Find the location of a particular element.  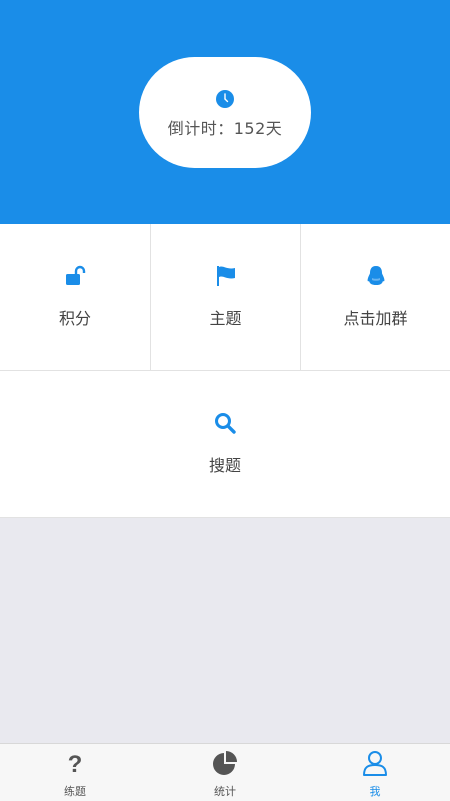

tab-practice: ? 练题 is located at coordinates (75, 772).